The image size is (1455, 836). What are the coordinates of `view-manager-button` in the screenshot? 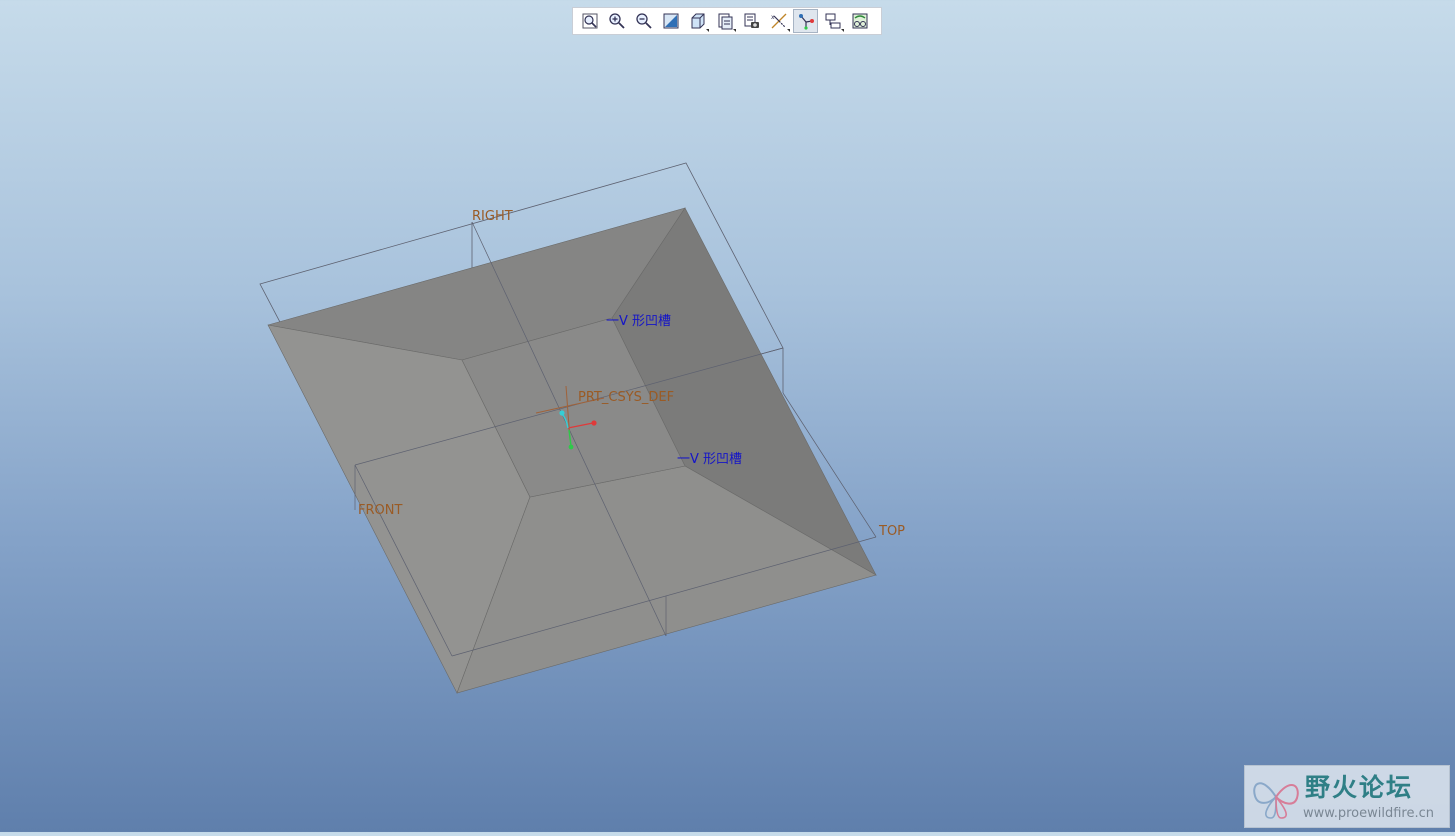 It's located at (751, 21).